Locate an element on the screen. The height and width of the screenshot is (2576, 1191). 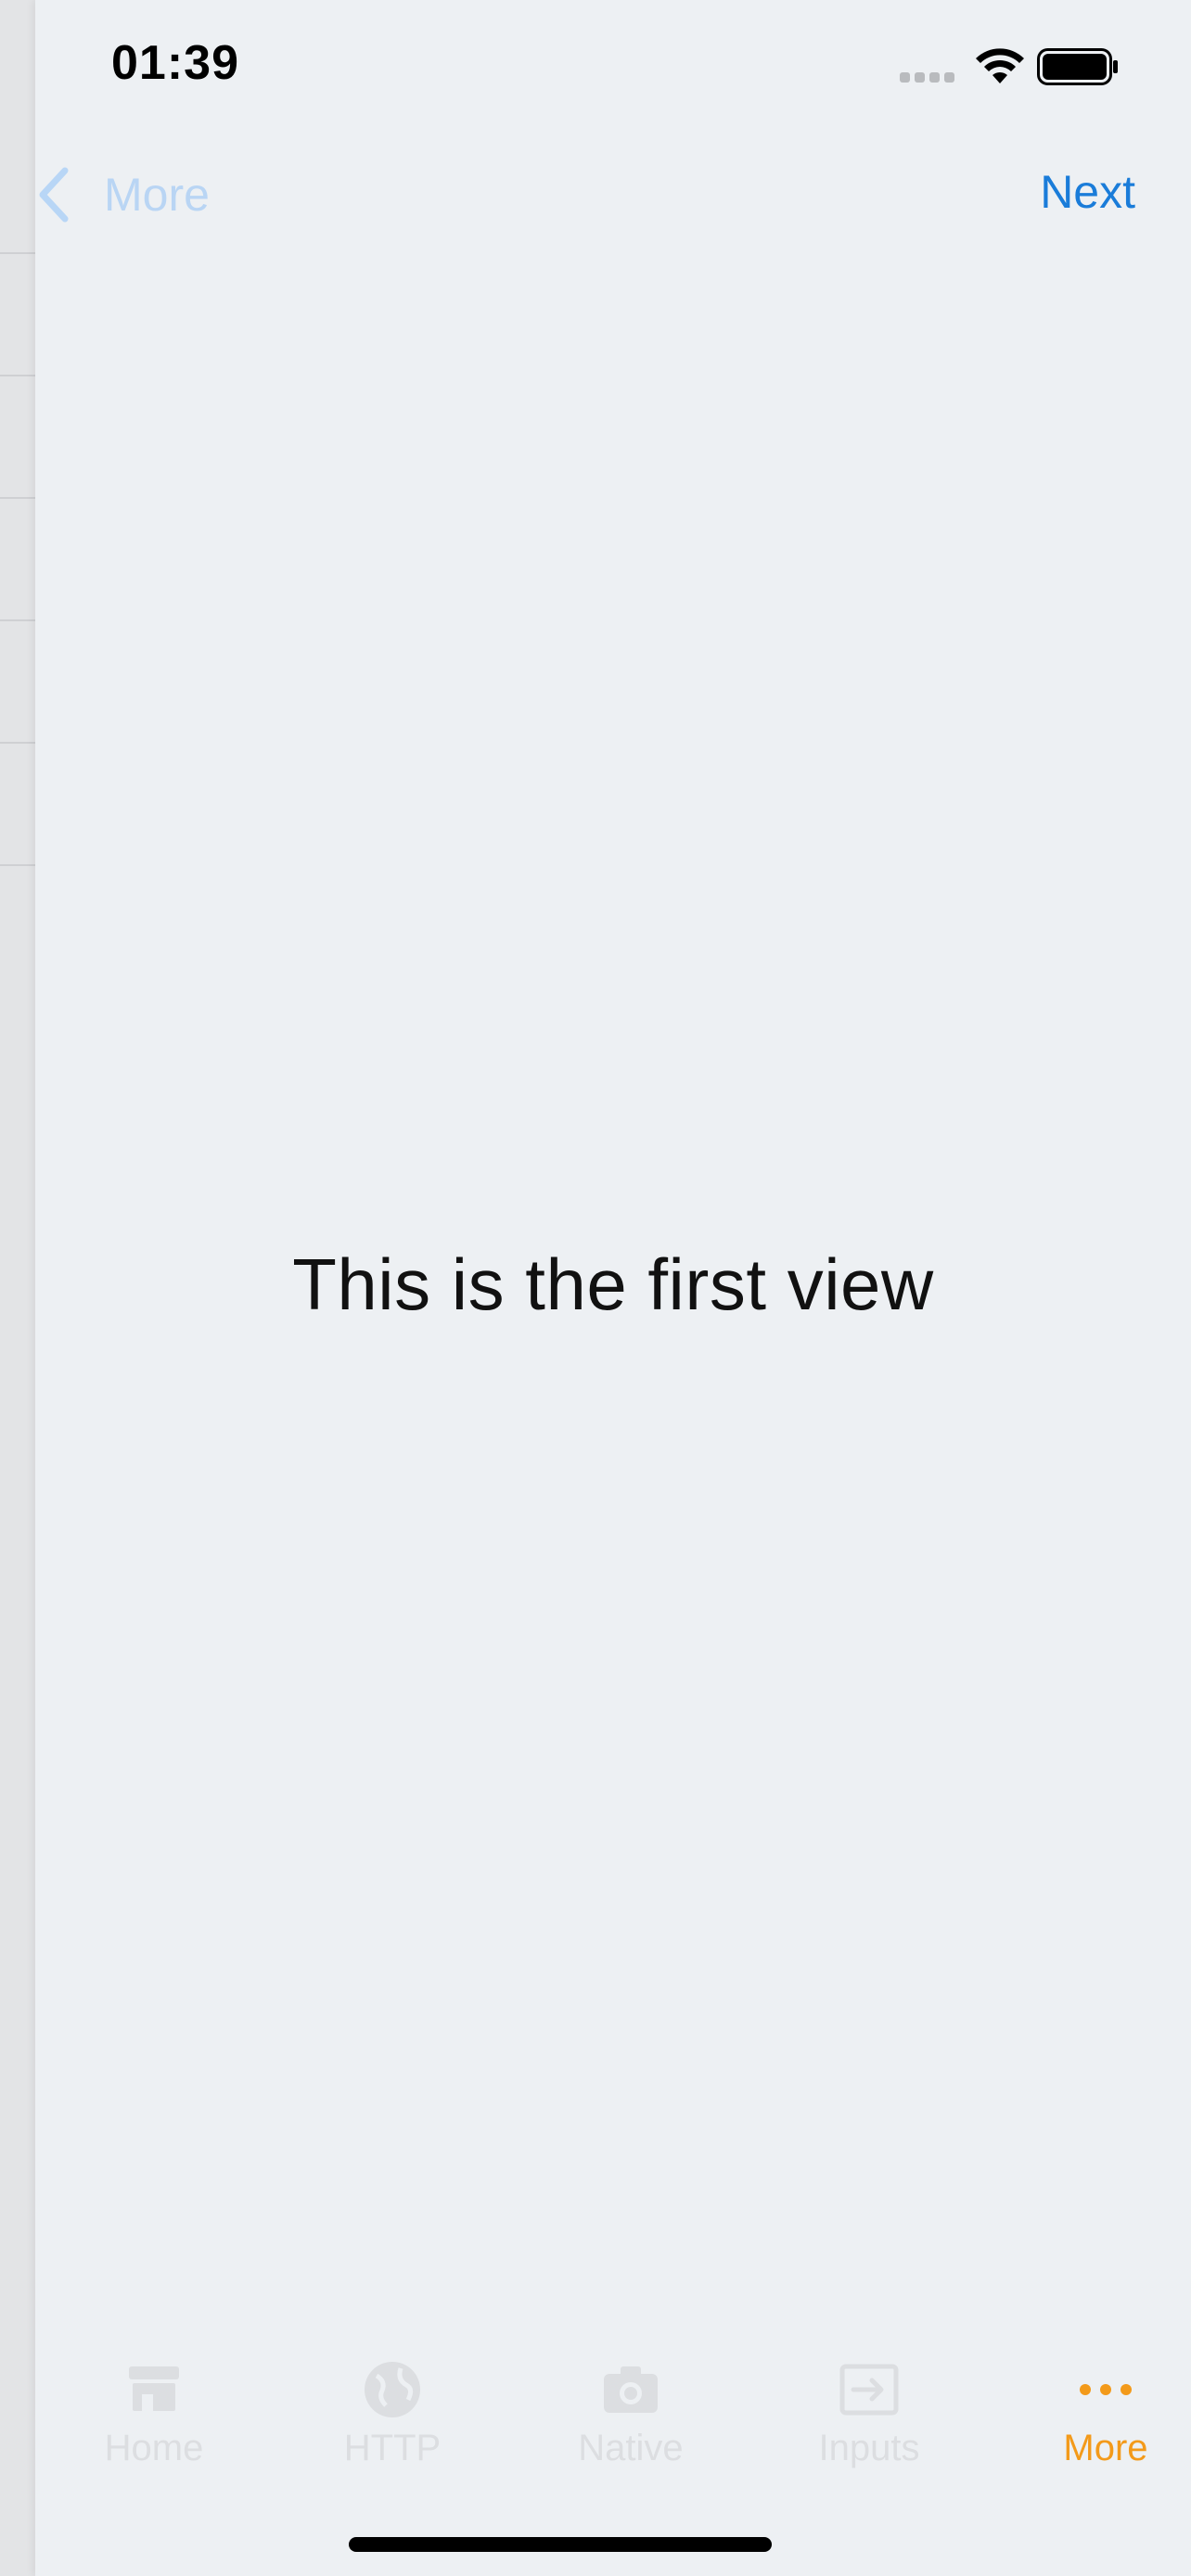
tab-http: HTTP is located at coordinates (392, 2415).